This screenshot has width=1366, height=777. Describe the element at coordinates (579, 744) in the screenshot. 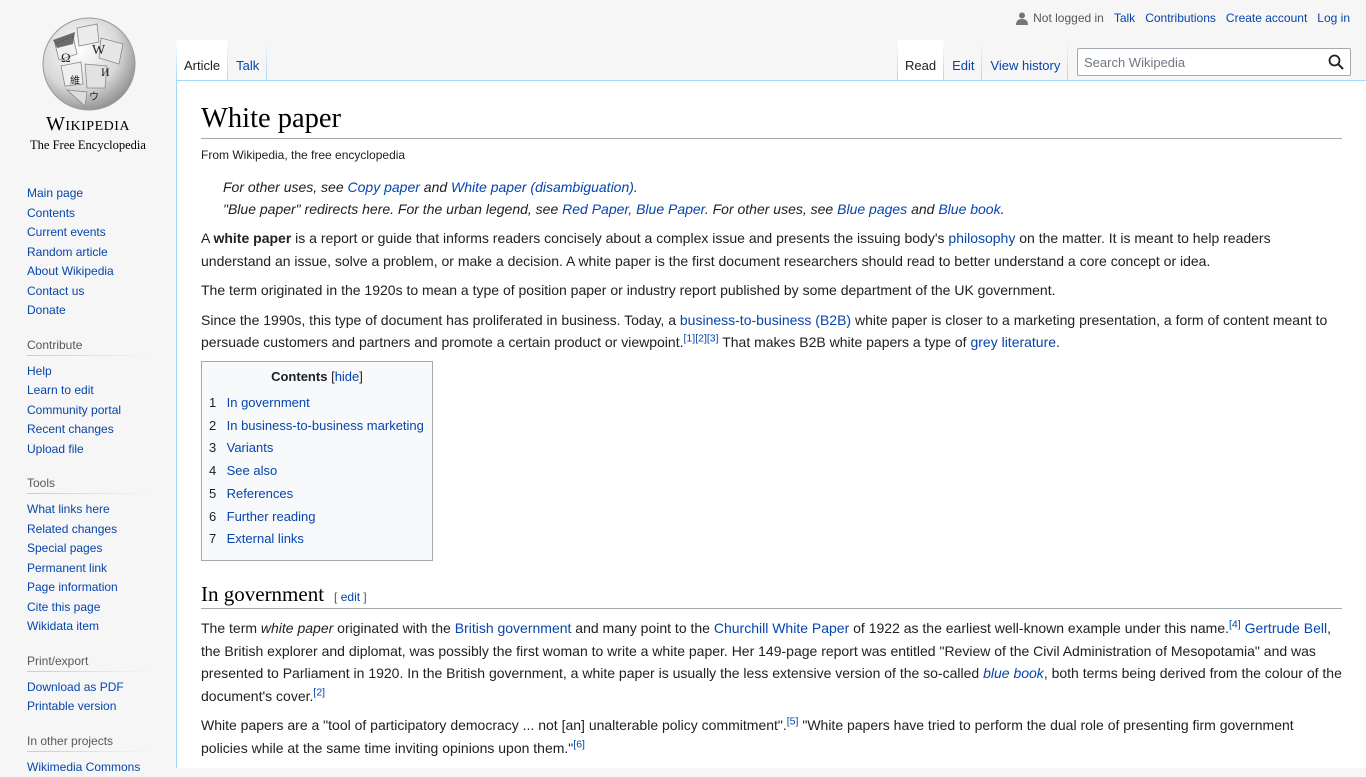

I see `reference-6: [6]` at that location.